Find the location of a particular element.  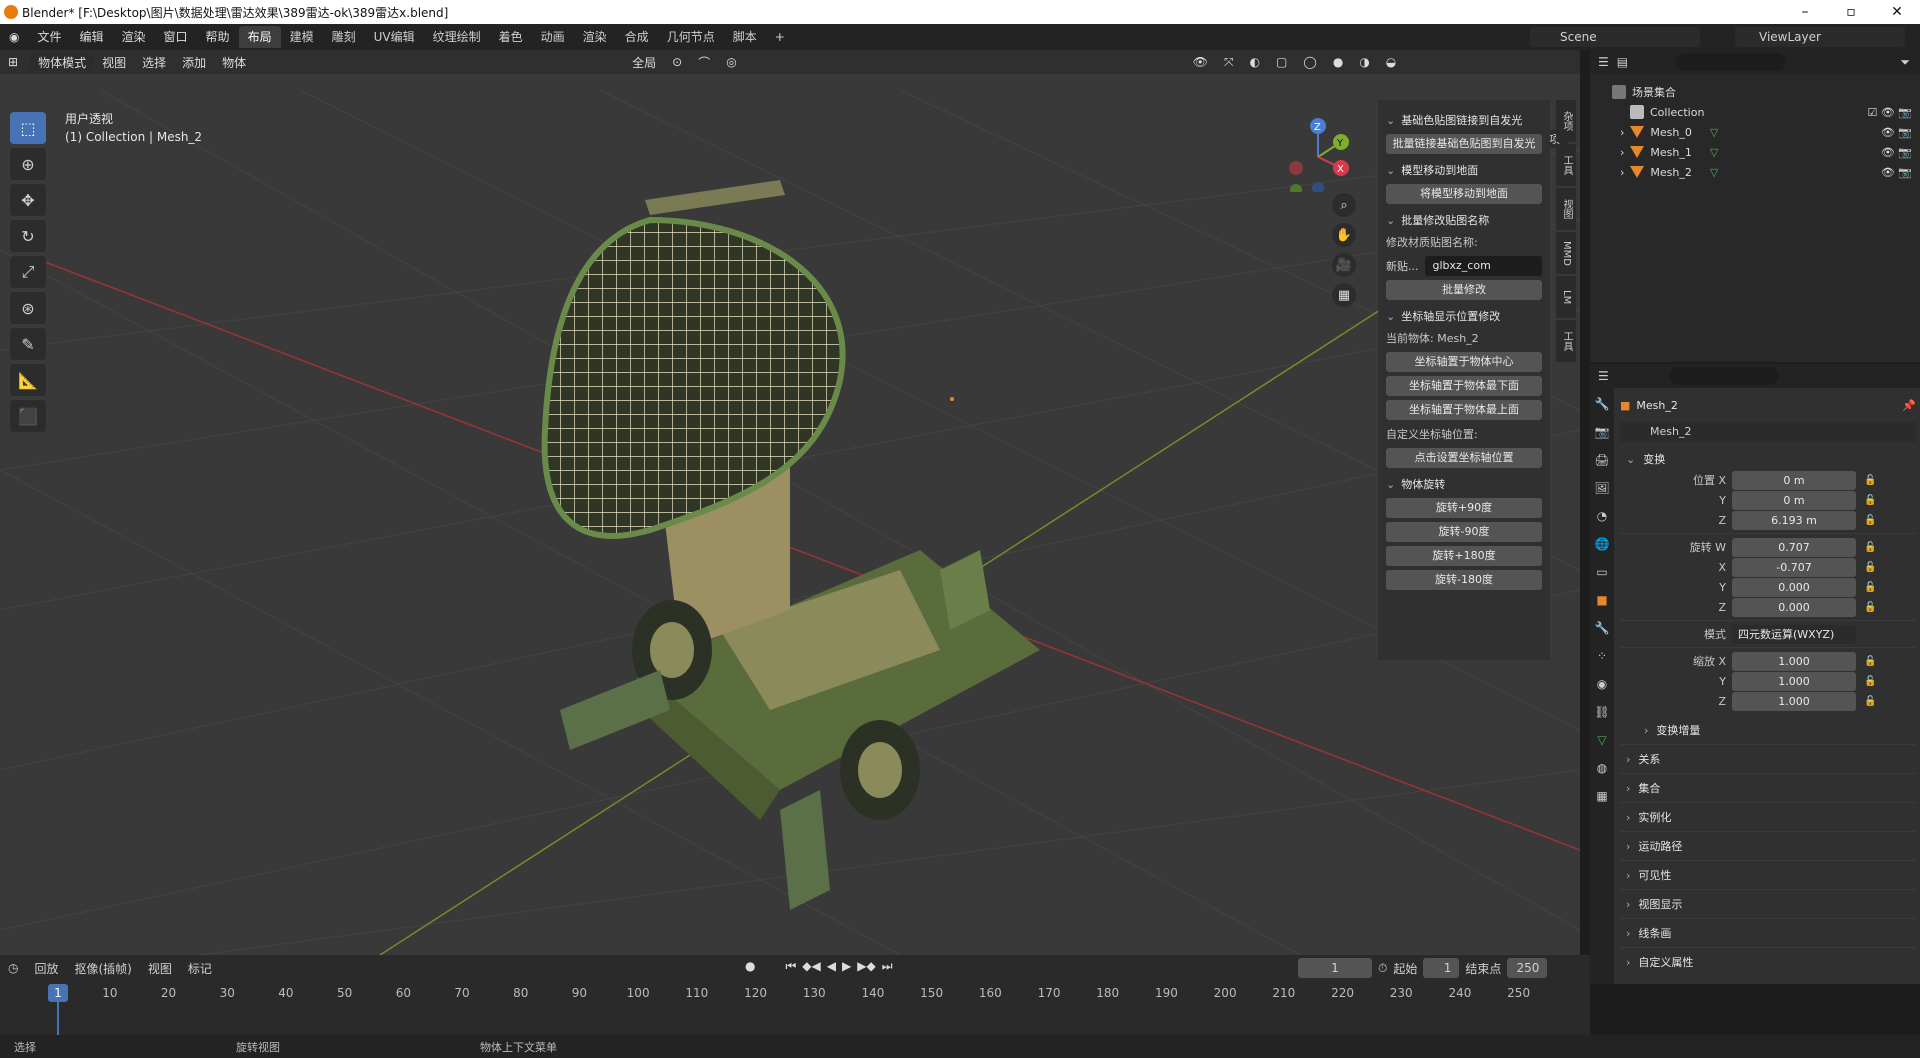

tab-tool: 工具 is located at coordinates (1566, 165).